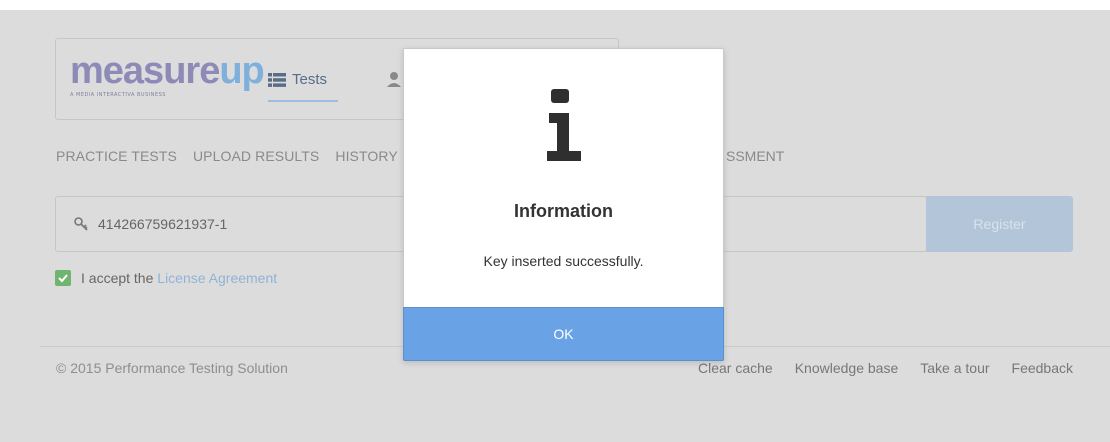 The width and height of the screenshot is (1110, 442). I want to click on list-icon, so click(277, 80).